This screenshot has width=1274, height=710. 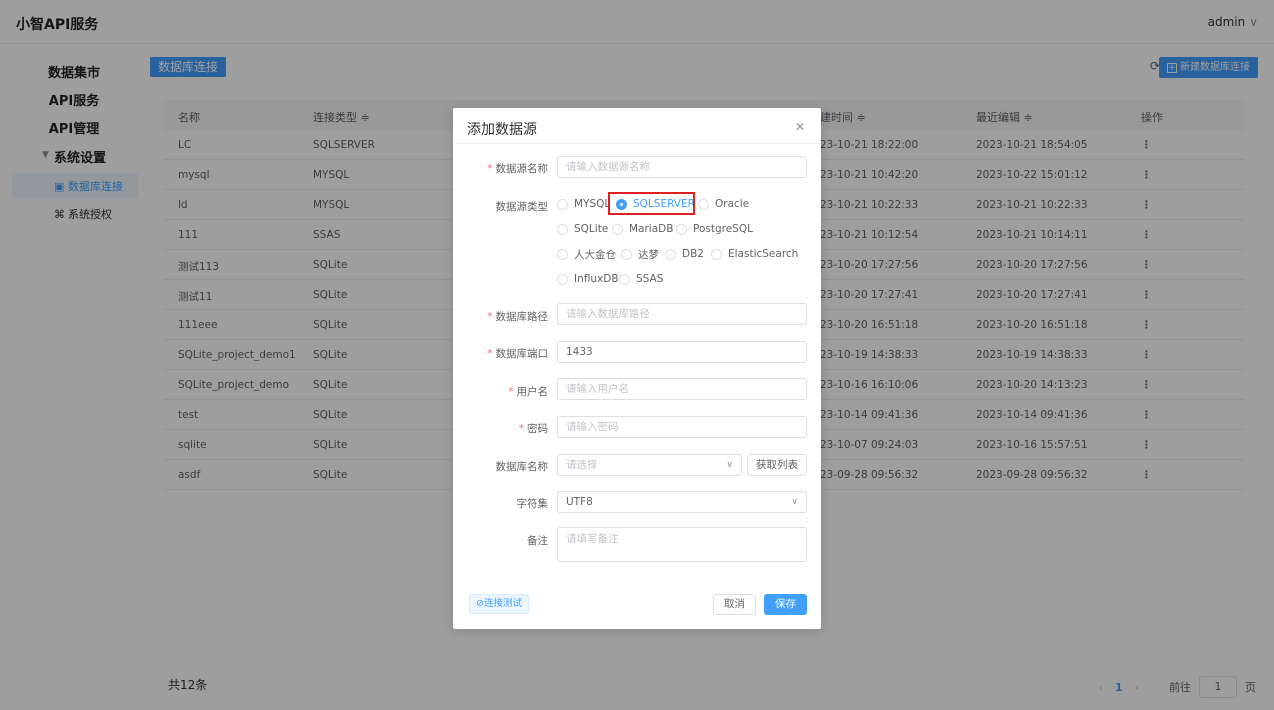 I want to click on charset-select: UTF8 ∨, so click(x=682, y=502).